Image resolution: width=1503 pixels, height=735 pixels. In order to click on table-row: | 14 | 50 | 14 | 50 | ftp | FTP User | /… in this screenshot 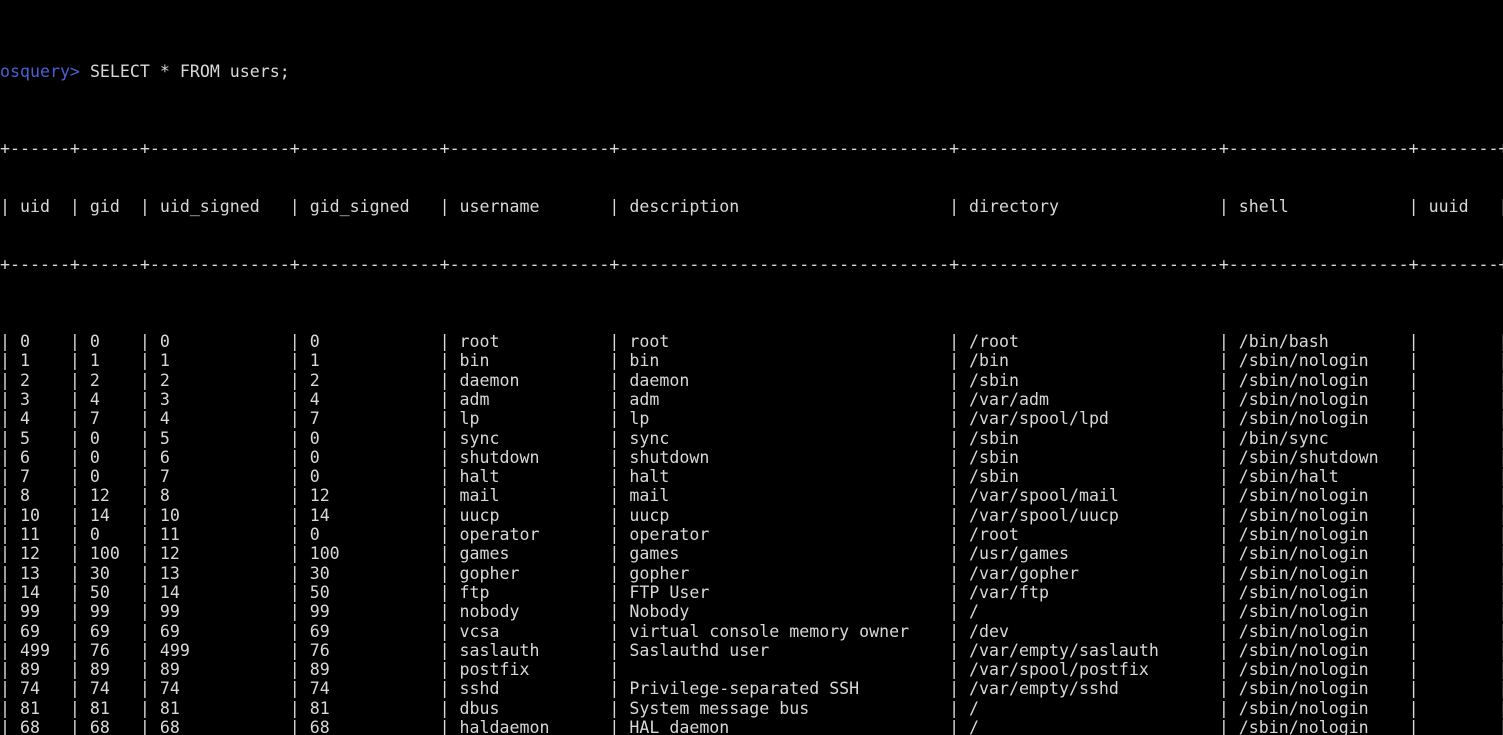, I will do `click(751, 592)`.